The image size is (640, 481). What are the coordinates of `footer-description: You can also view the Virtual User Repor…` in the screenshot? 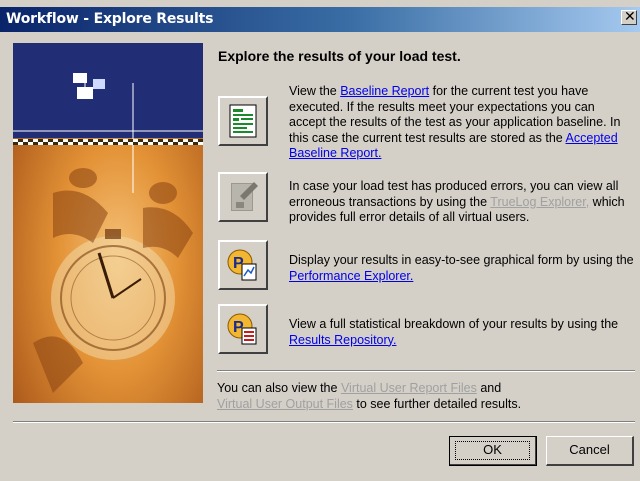 It's located at (369, 396).